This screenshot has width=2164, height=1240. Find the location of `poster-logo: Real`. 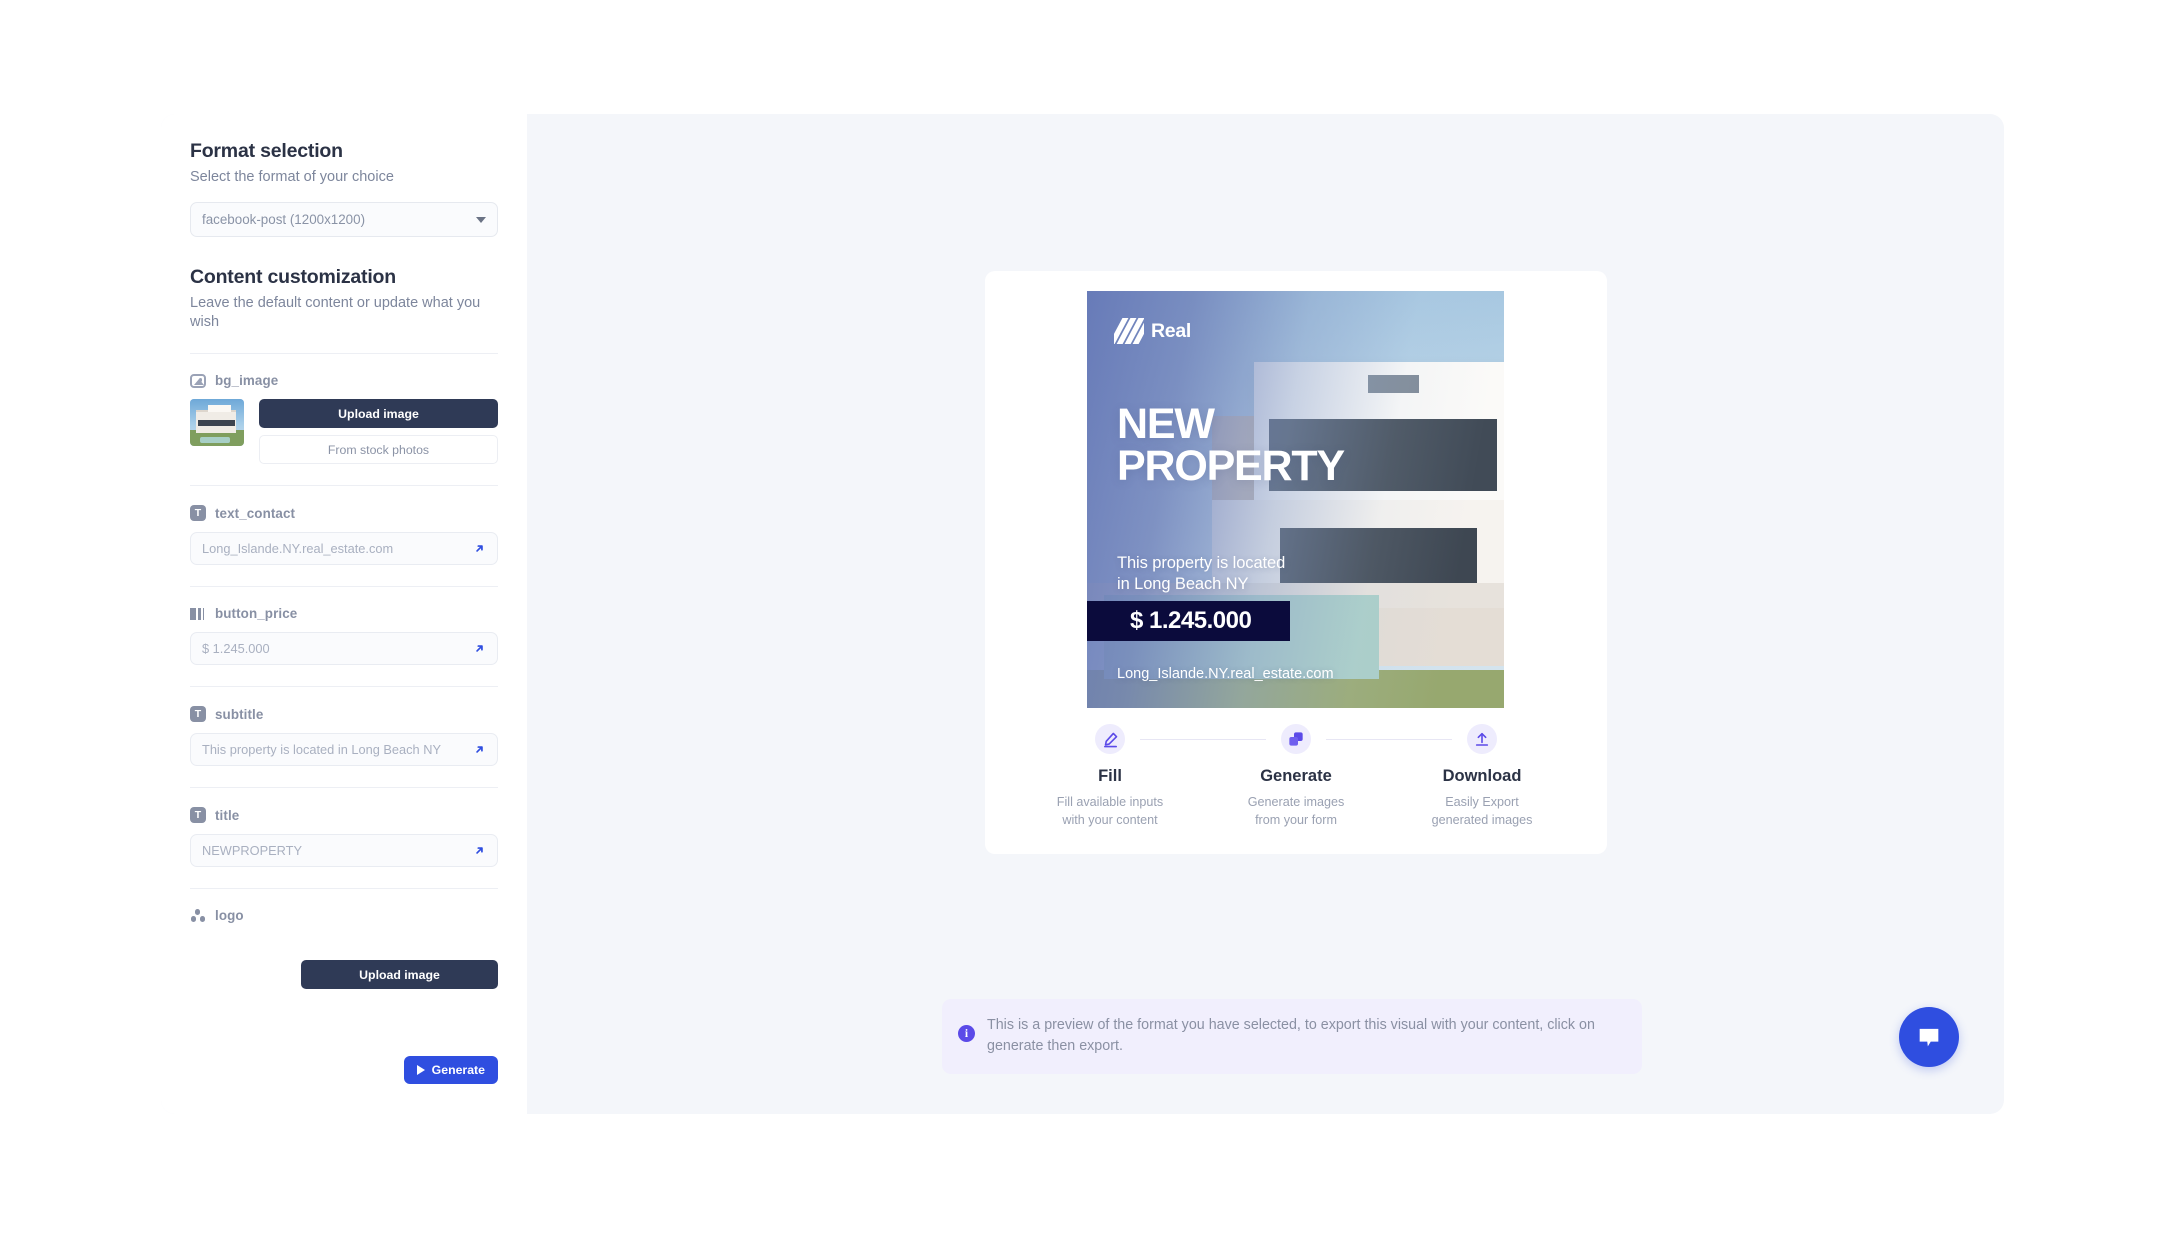

poster-logo: Real is located at coordinates (1152, 331).